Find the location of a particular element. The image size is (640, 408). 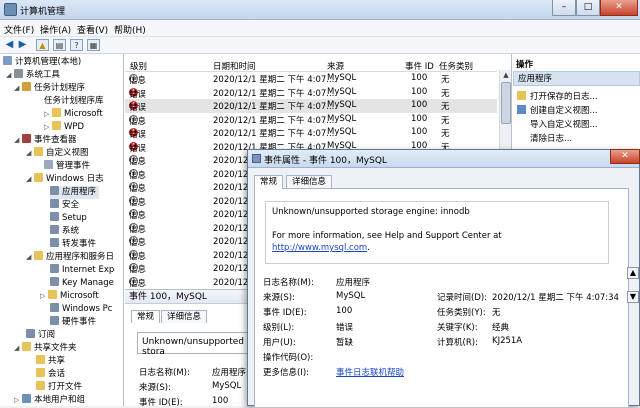

tree-custom-views: ◢ 自定义视图 is located at coordinates (57, 153).